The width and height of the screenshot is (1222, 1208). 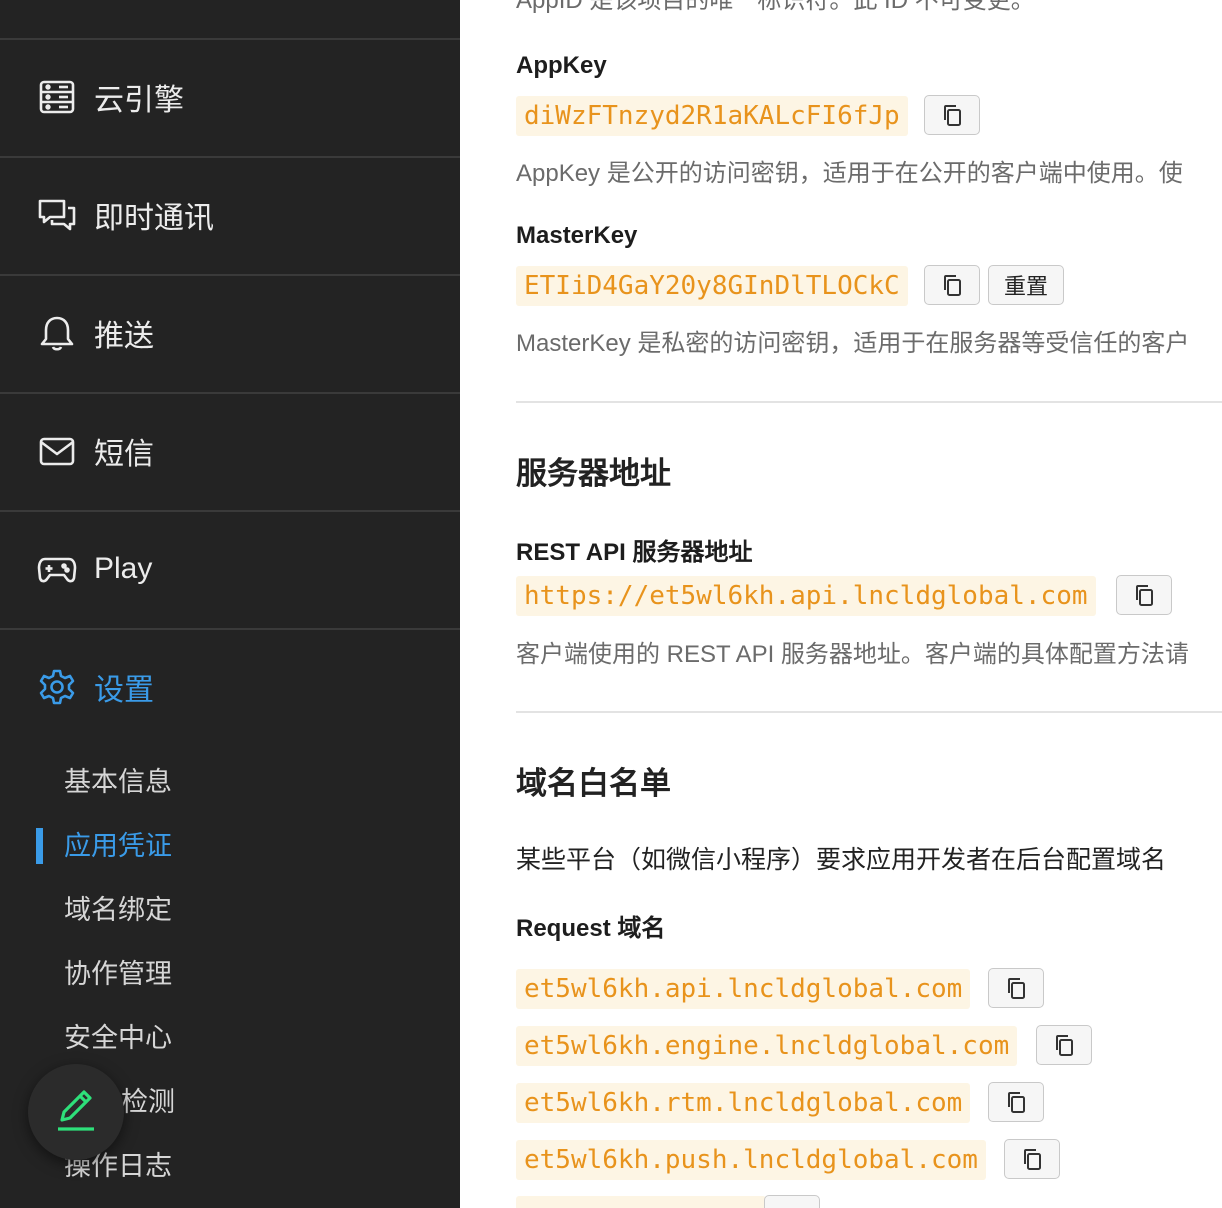 I want to click on domain-value: et5wl6kh.push.lncldglobal.com, so click(x=751, y=1160).